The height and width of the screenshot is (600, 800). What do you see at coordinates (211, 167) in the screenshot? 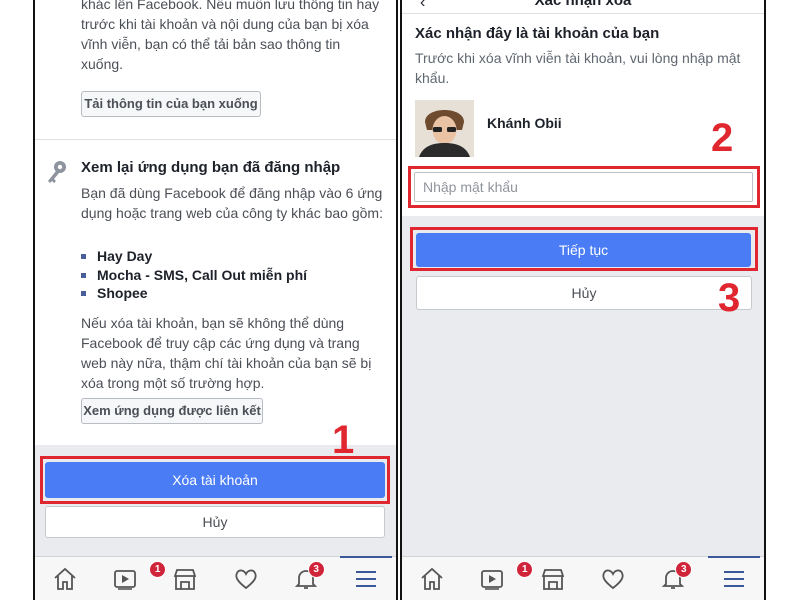
I see `linked-apps-title: Xem lại ứng dụng bạn đã đăng nhập` at bounding box center [211, 167].